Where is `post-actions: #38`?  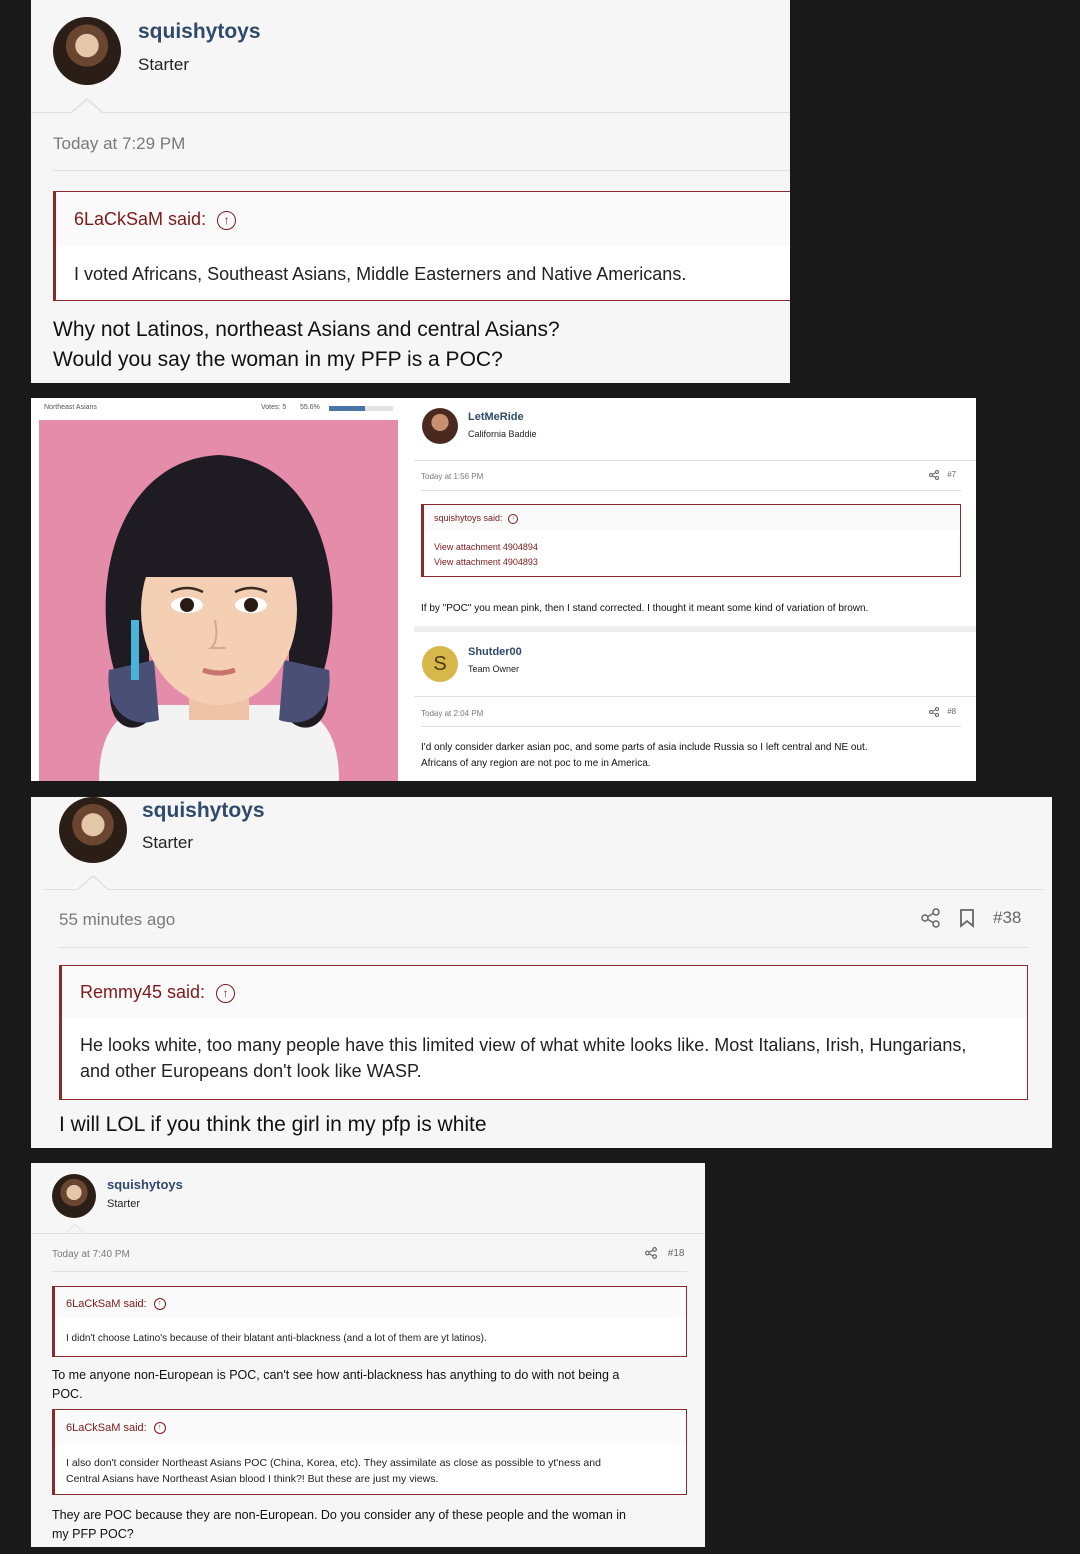
post-actions: #38 is located at coordinates (971, 918).